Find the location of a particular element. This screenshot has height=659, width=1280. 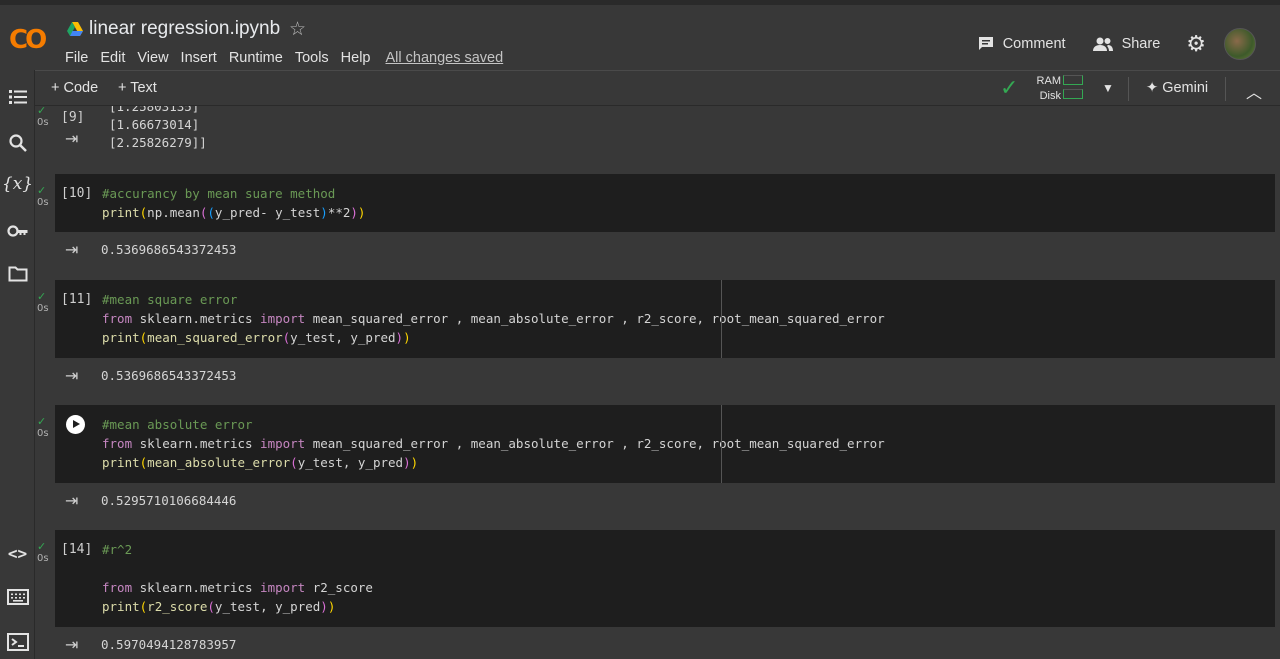

notebook-title: linear regression.ipynb is located at coordinates (184, 29).